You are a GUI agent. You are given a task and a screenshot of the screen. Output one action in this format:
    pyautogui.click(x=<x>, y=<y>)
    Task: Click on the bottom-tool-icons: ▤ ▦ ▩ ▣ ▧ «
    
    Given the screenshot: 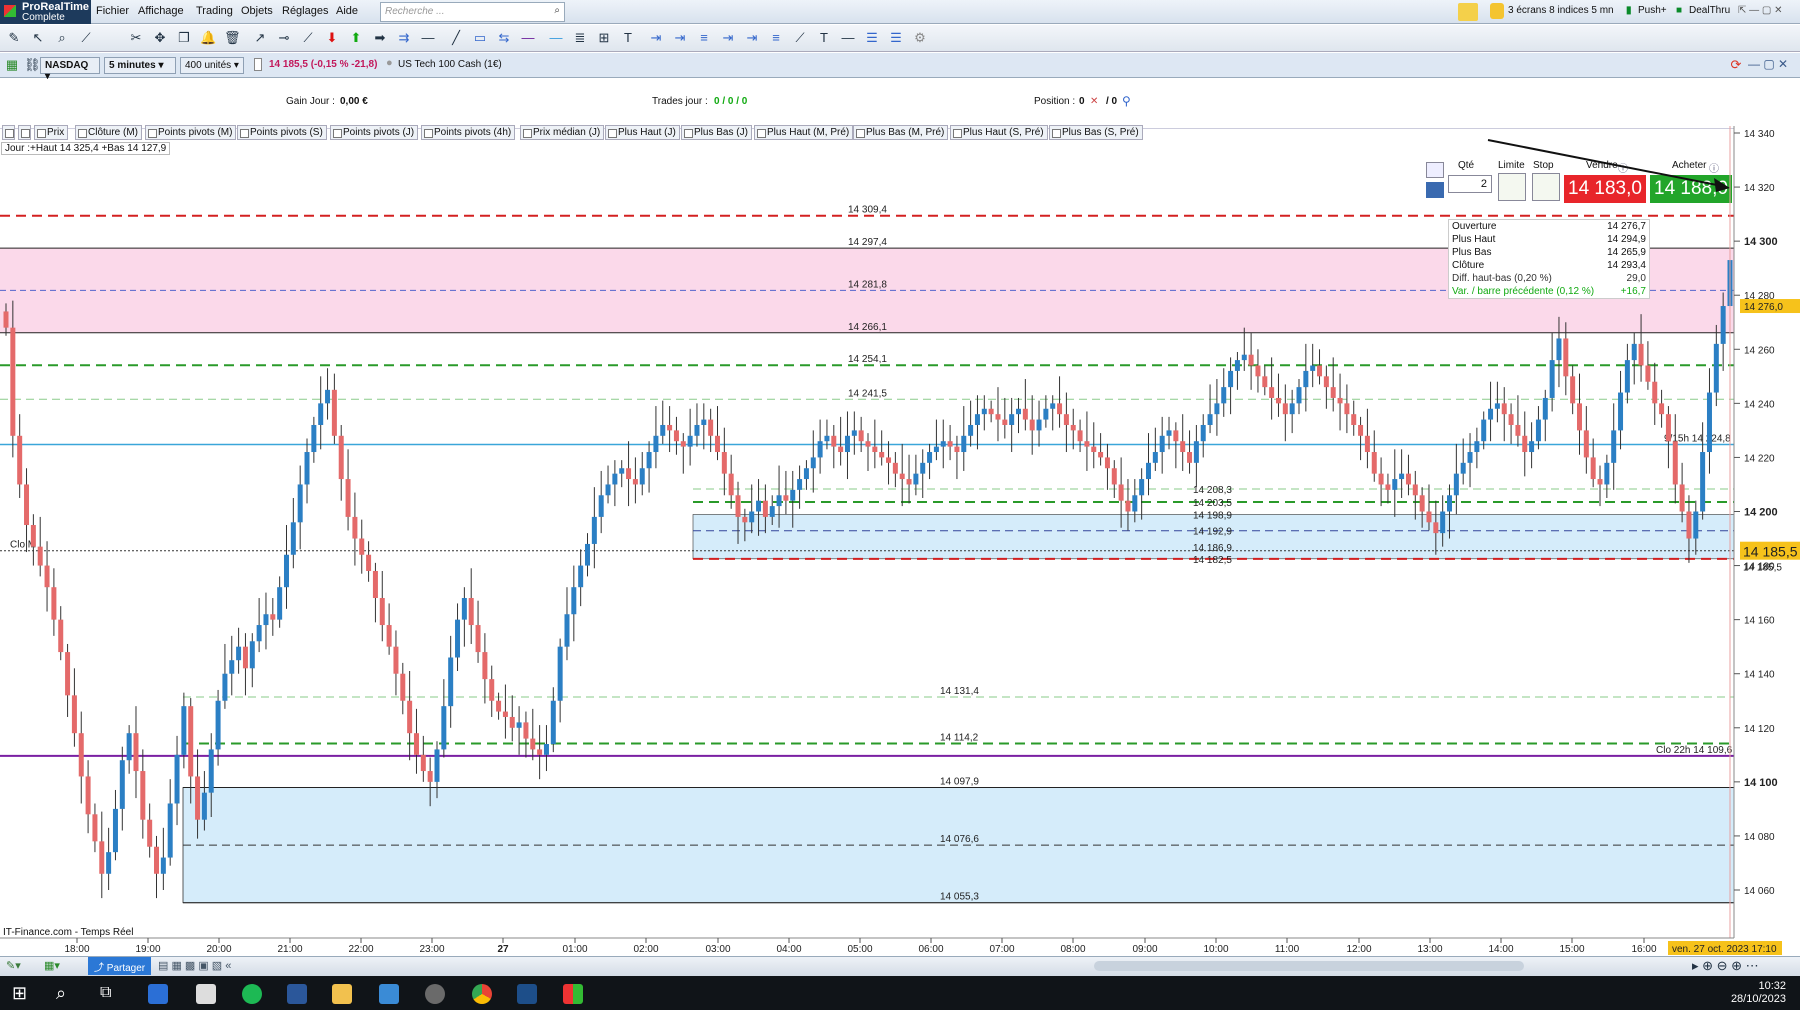 What is the action you would take?
    pyautogui.click(x=194, y=965)
    